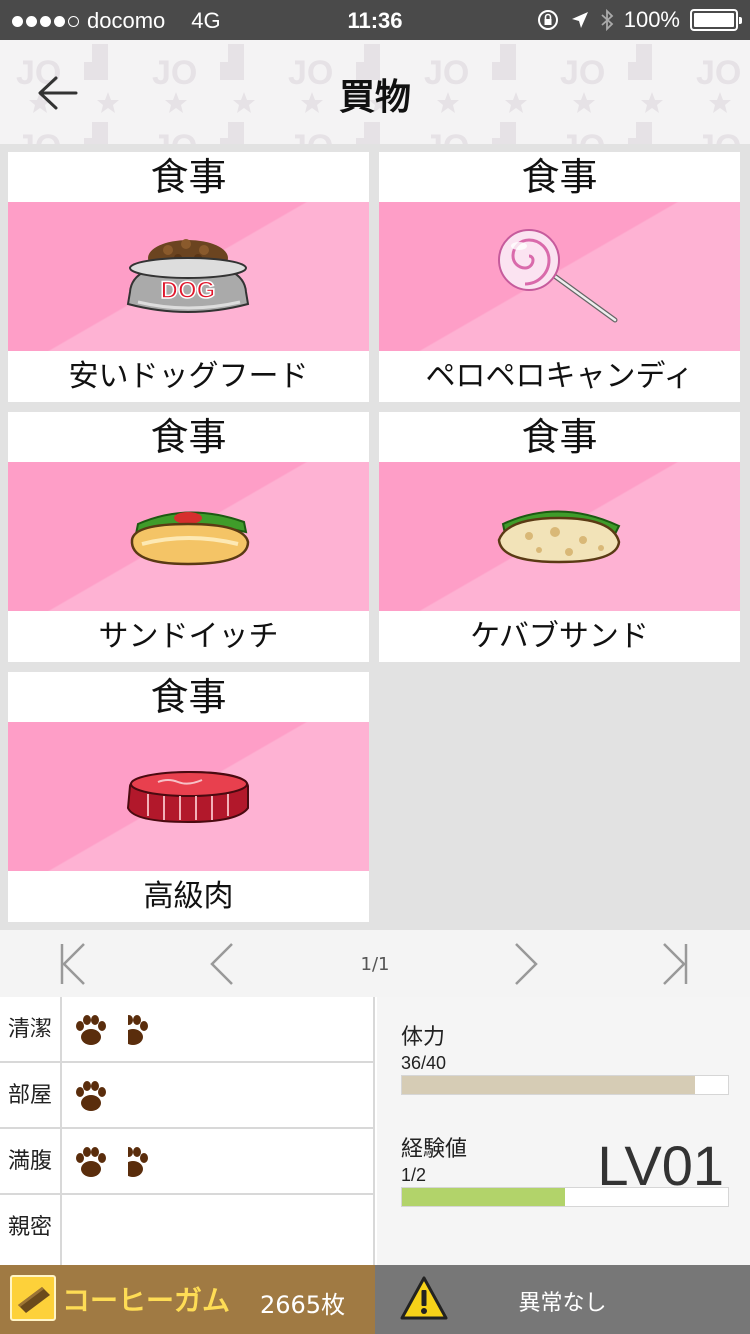 The width and height of the screenshot is (750, 1334). I want to click on condition-text: 異常なし, so click(562, 1303).